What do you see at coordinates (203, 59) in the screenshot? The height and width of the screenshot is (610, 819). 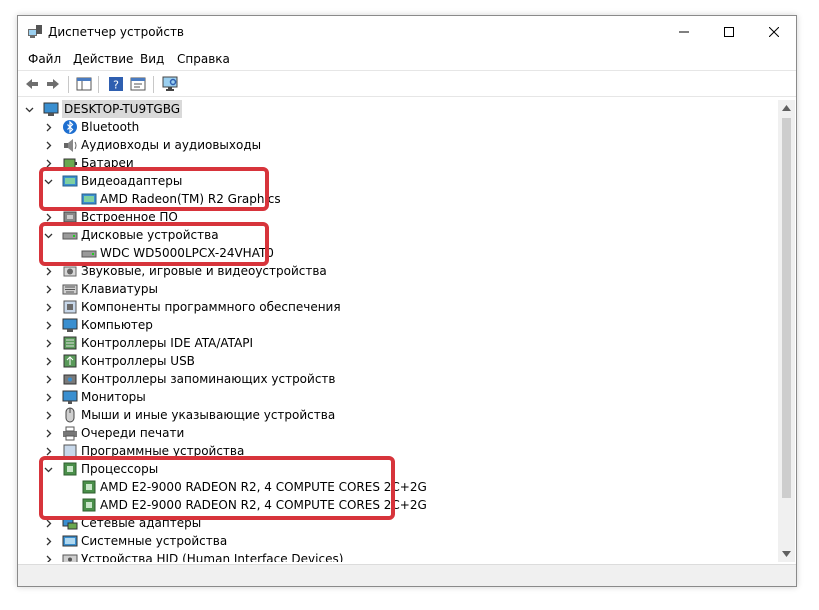 I see `menu-help: Справка` at bounding box center [203, 59].